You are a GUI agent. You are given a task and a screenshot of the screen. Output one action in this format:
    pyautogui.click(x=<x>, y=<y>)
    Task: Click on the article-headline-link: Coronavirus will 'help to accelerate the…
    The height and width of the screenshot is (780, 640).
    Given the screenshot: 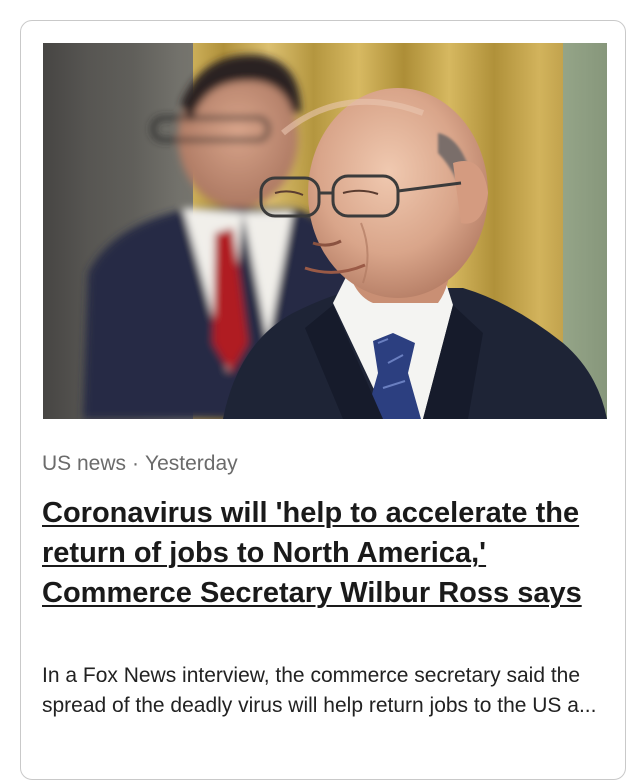 What is the action you would take?
    pyautogui.click(x=322, y=553)
    